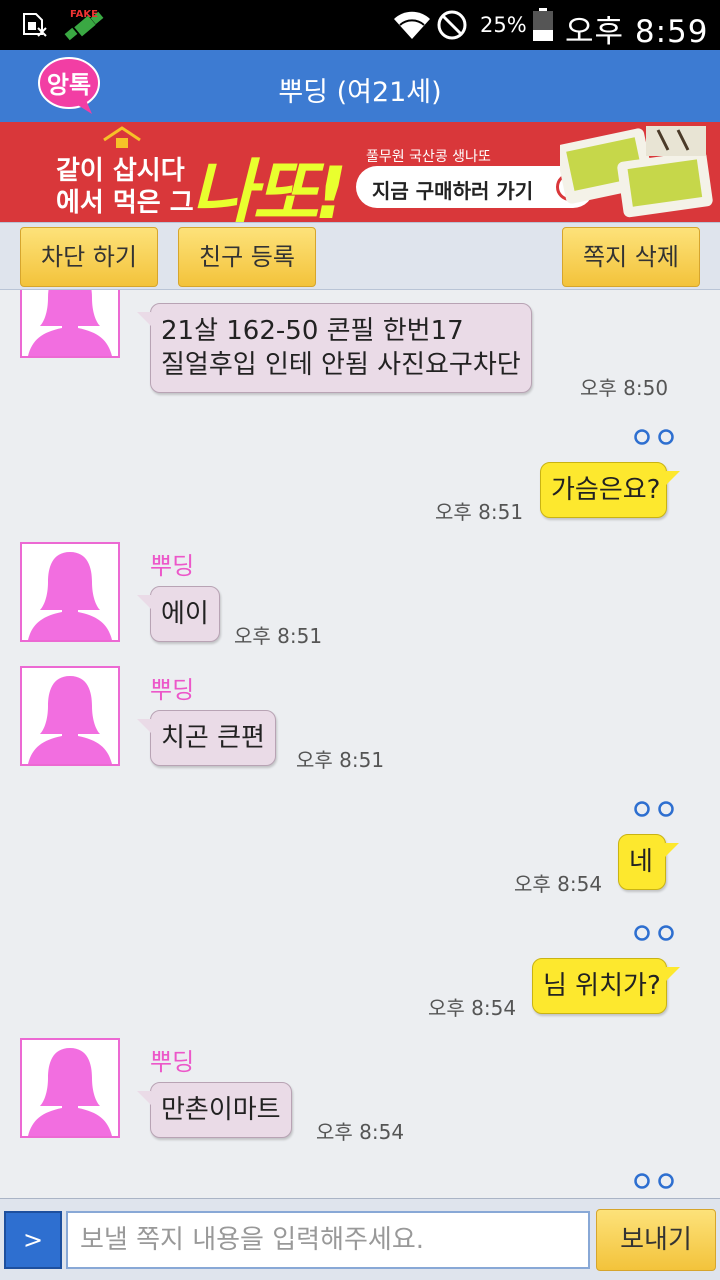  What do you see at coordinates (606, 986) in the screenshot?
I see `message-bubble-outgoing: 님 위치가?` at bounding box center [606, 986].